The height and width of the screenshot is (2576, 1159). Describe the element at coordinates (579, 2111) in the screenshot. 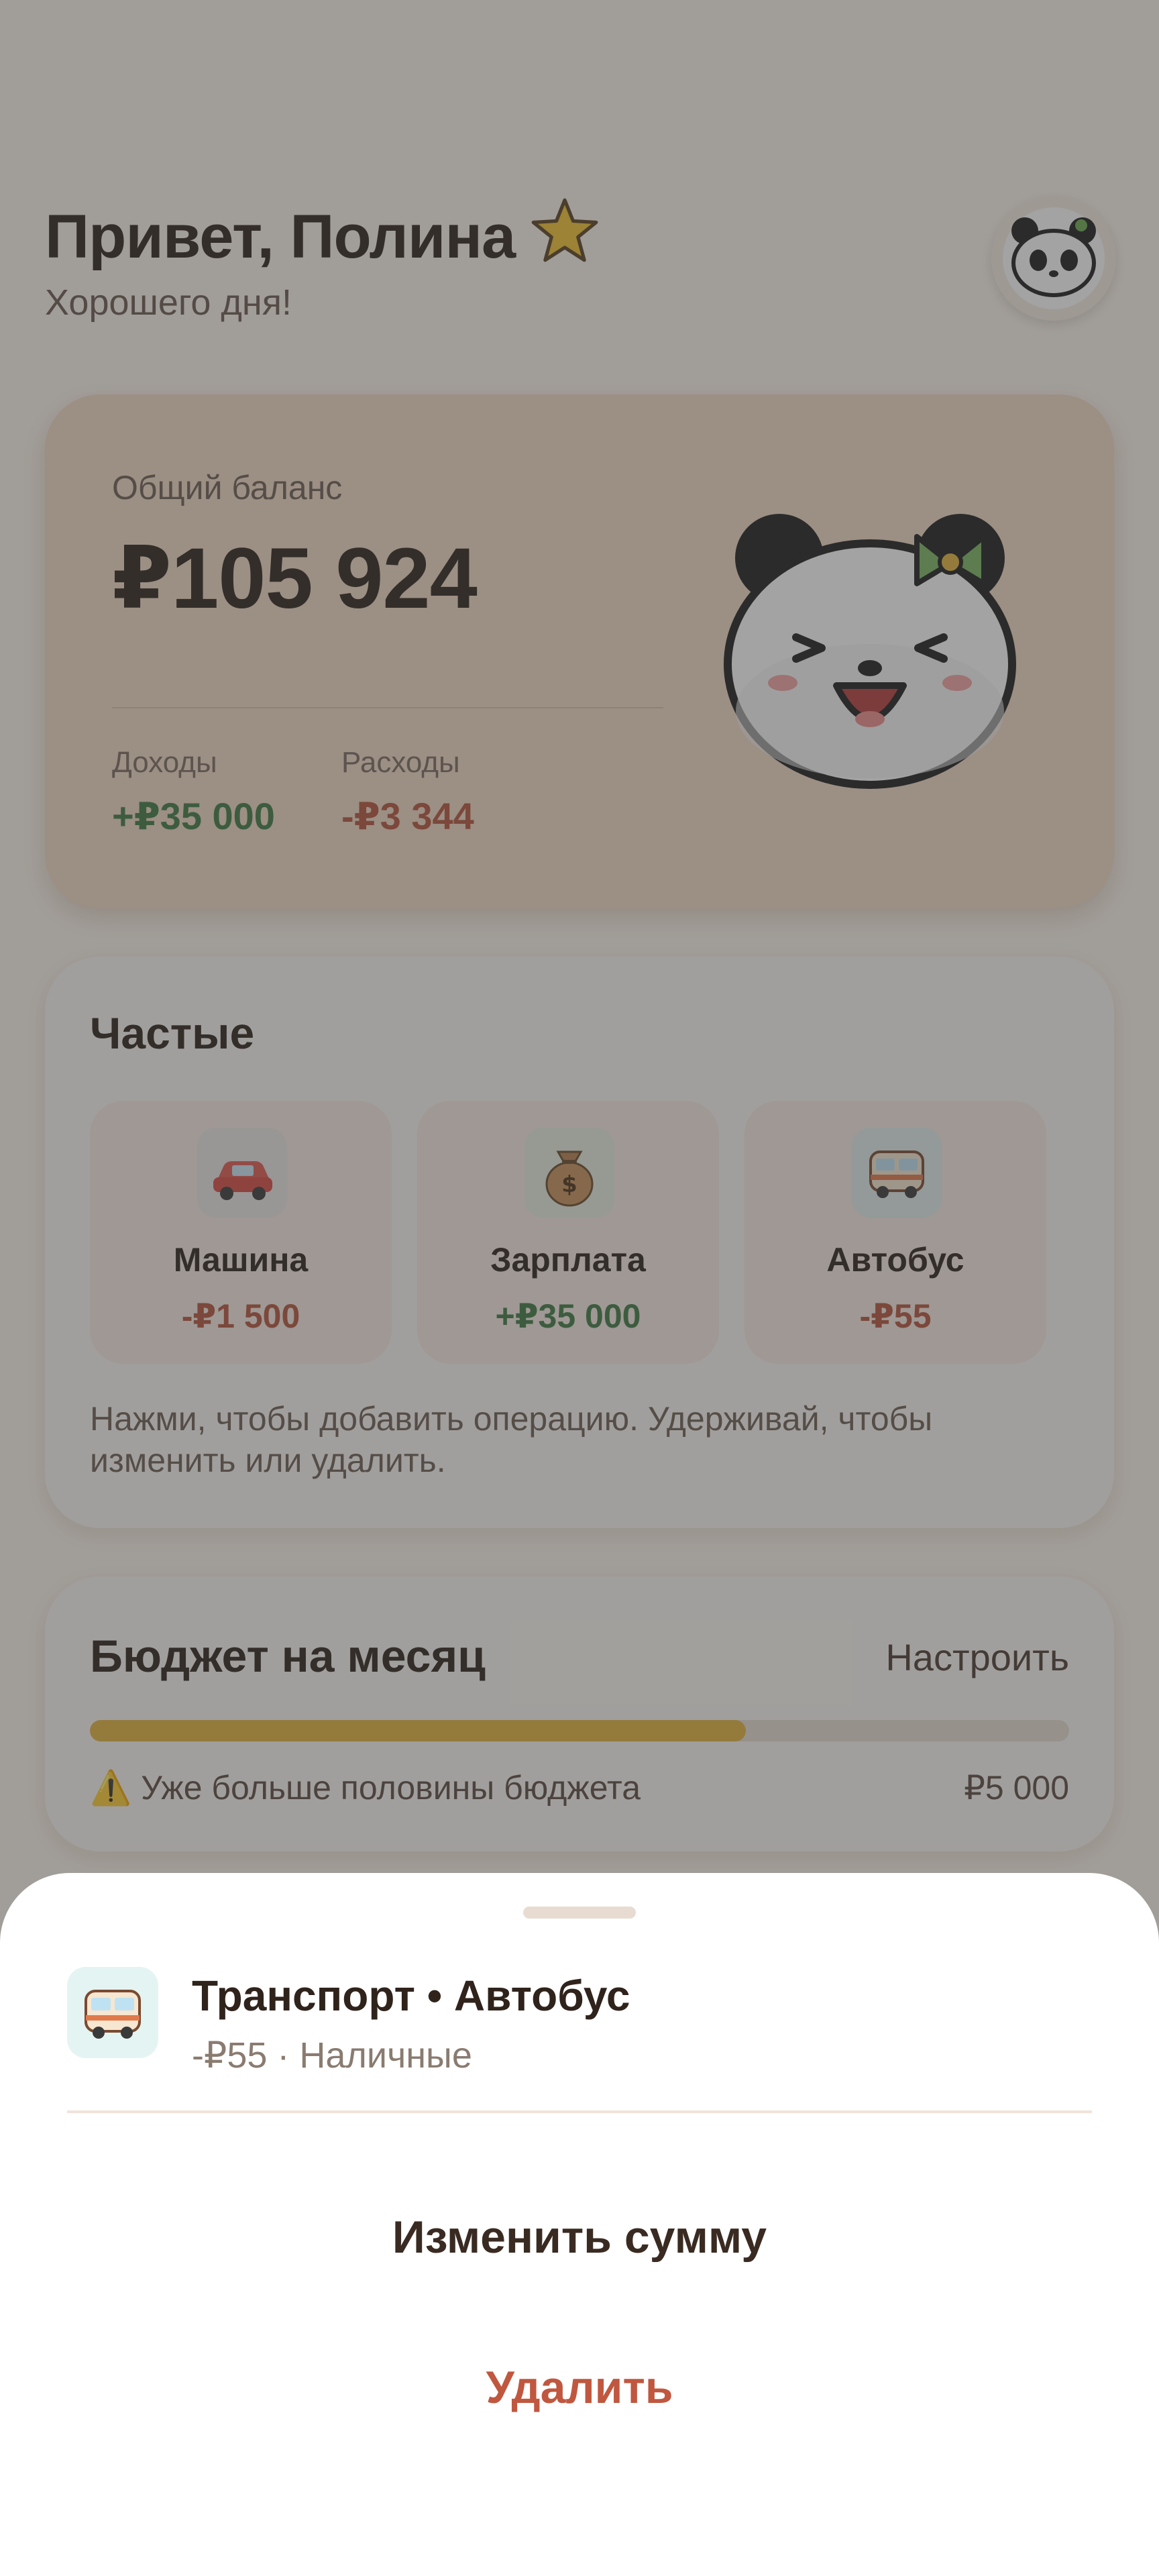

I see `sheet-divider` at that location.